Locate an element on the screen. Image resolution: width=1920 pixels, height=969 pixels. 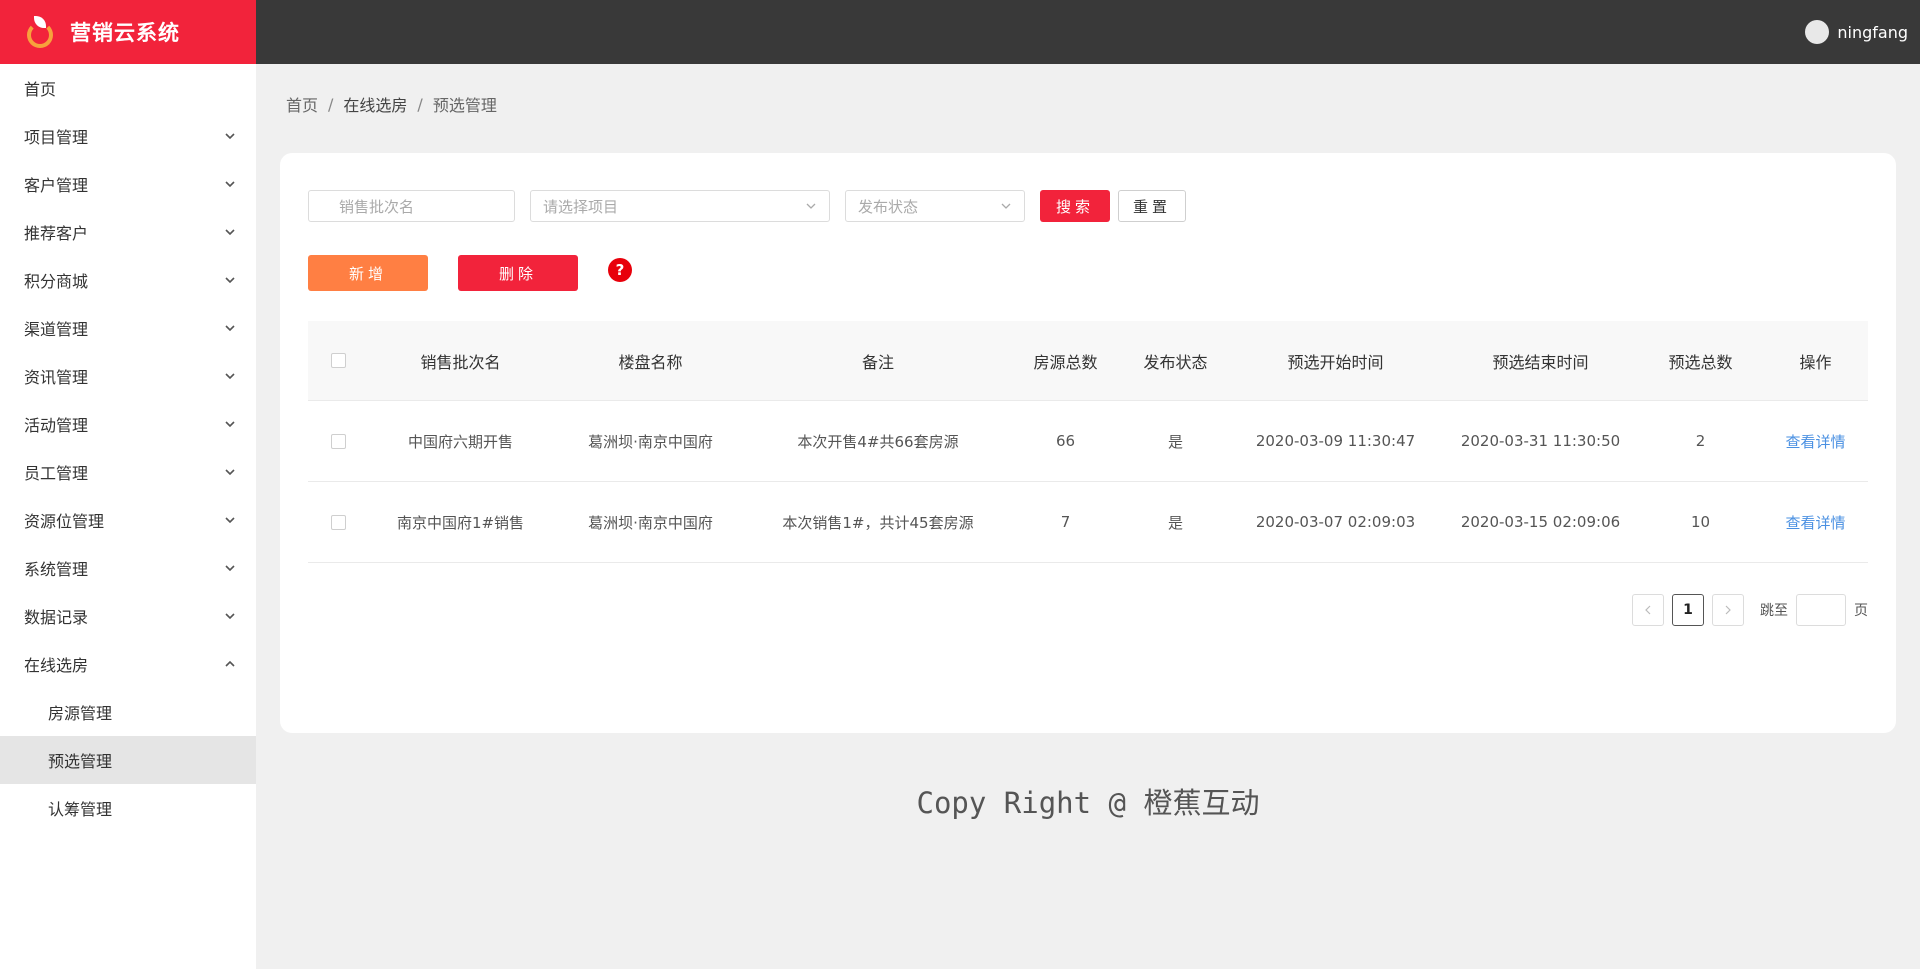
jump-label: 跳至 is located at coordinates (1774, 611).